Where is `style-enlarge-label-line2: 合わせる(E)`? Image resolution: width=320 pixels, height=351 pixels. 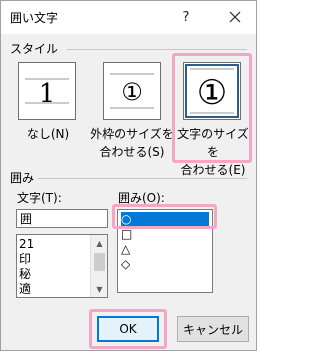 style-enlarge-label-line2: 合わせる(E) is located at coordinates (213, 170).